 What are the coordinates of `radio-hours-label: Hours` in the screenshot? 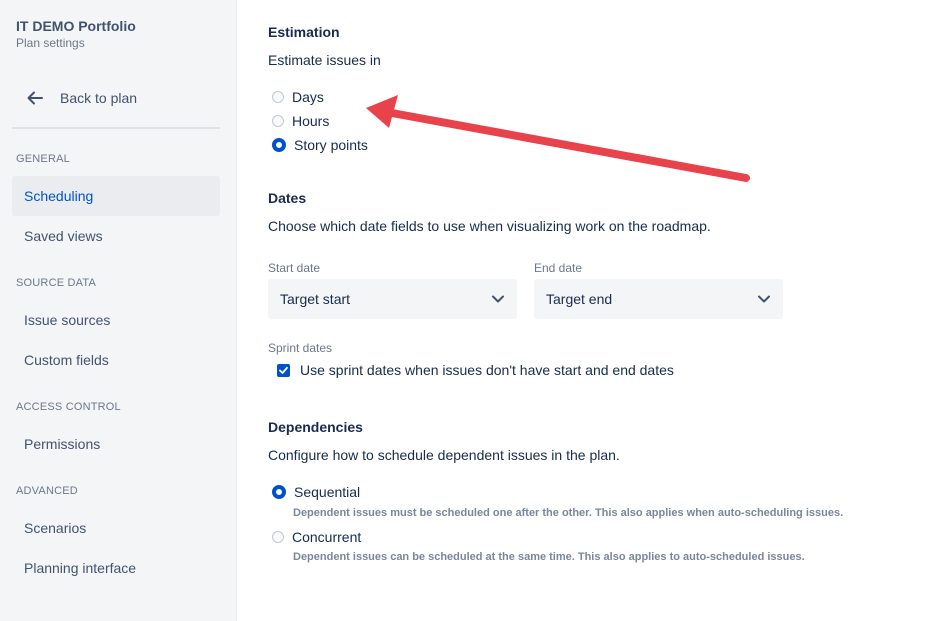 It's located at (311, 121).